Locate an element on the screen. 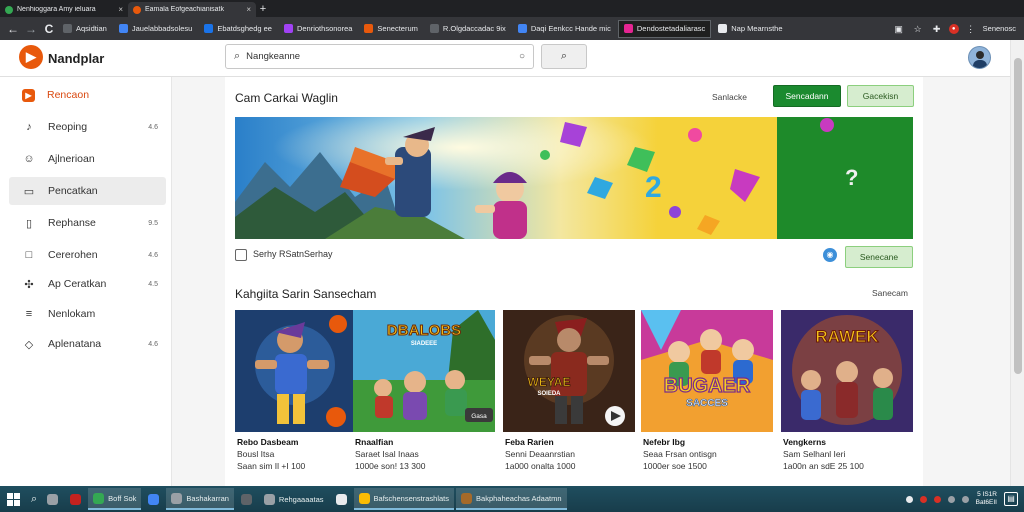 The height and width of the screenshot is (512, 1024). sidebar-item-count: 9.5 is located at coordinates (153, 223).